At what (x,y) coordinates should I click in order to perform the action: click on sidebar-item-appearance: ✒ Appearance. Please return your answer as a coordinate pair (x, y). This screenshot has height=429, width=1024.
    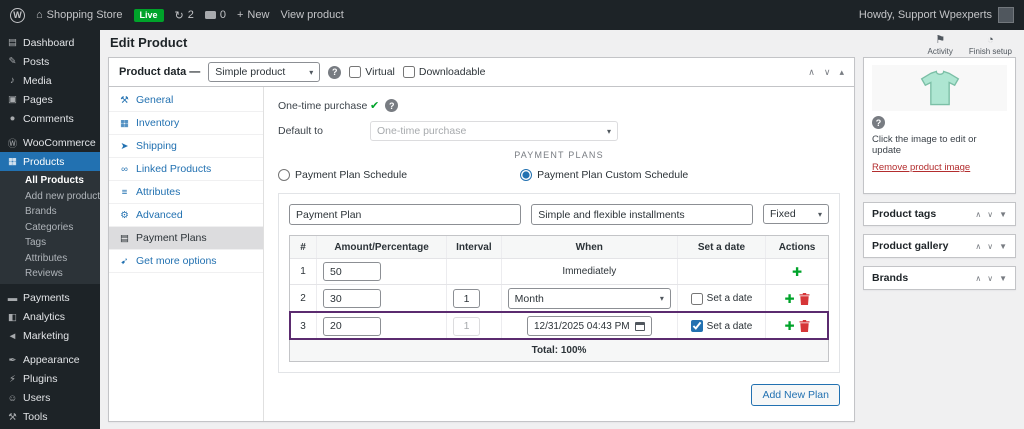
    Looking at the image, I should click on (50, 360).